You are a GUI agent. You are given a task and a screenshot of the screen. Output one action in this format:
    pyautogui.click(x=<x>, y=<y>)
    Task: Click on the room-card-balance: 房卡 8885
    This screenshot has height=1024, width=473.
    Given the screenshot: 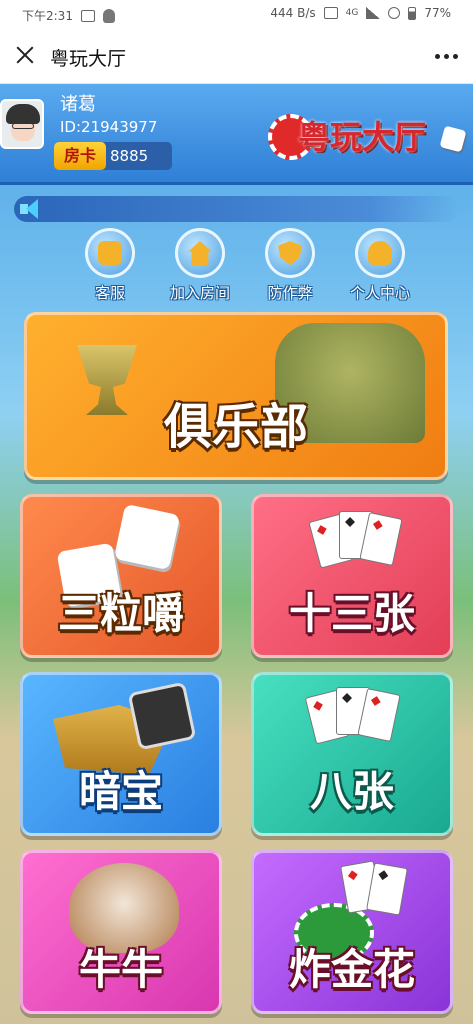 What is the action you would take?
    pyautogui.click(x=113, y=156)
    